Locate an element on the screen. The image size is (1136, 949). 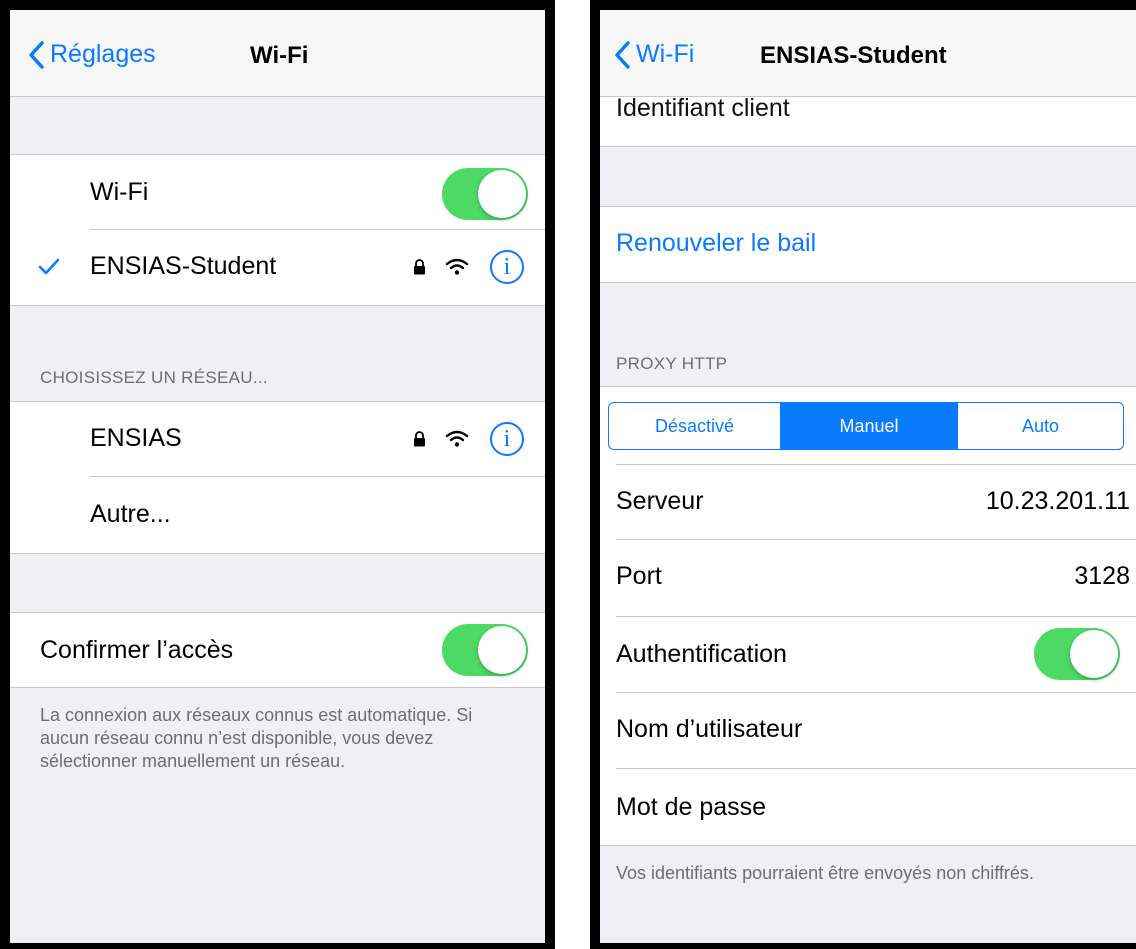
username-row: Nom d’utilisateur is located at coordinates (868, 730).